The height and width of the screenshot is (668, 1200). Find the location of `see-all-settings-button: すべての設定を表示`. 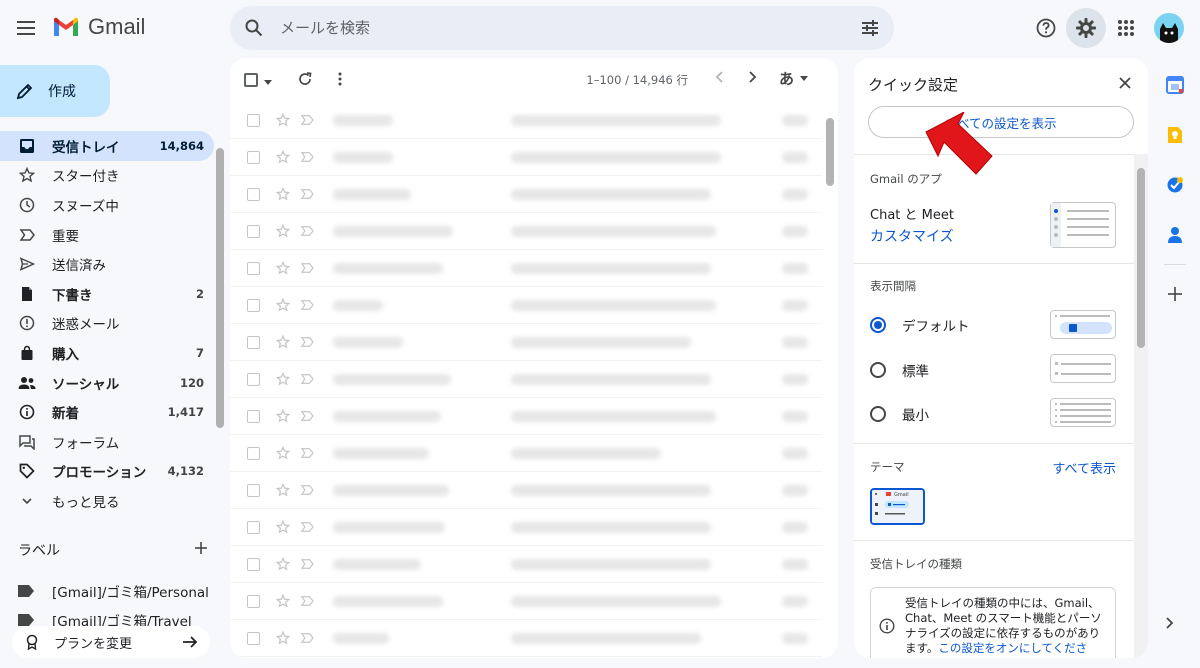

see-all-settings-button: すべての設定を表示 is located at coordinates (1001, 122).